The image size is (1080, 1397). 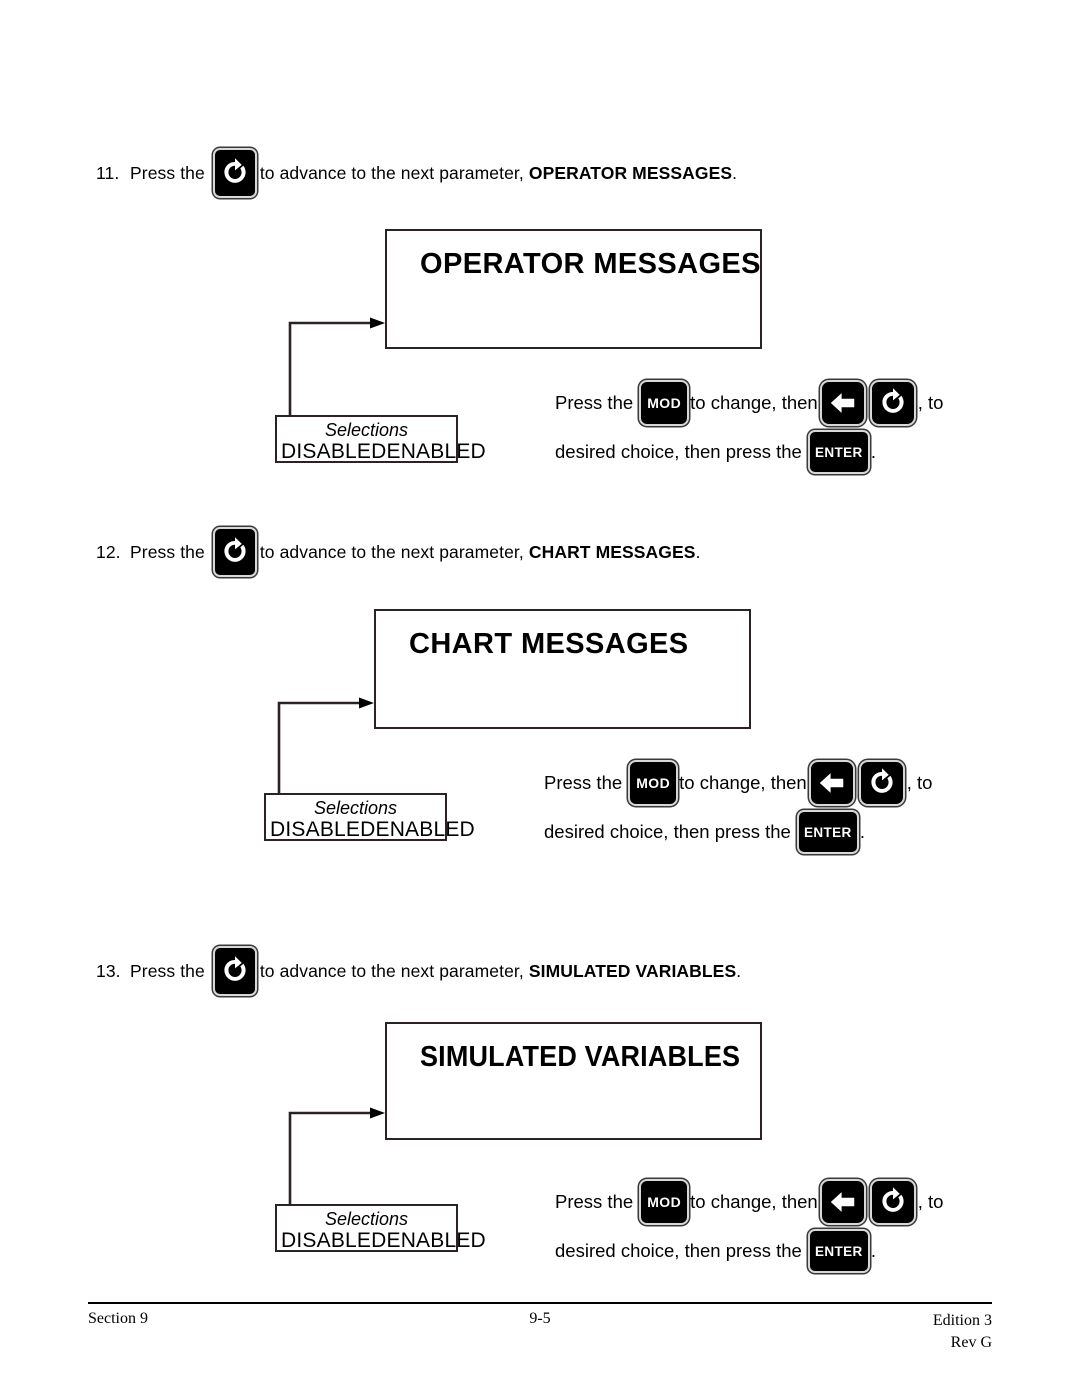 What do you see at coordinates (108, 551) in the screenshot?
I see `step-number: 12.` at bounding box center [108, 551].